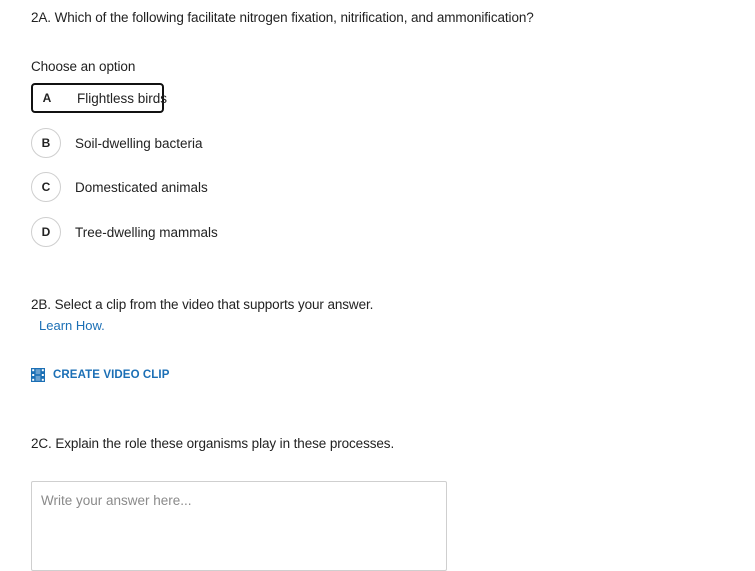 Image resolution: width=755 pixels, height=571 pixels. Describe the element at coordinates (83, 66) in the screenshot. I see `choose-option-prompt: Choose an option` at that location.